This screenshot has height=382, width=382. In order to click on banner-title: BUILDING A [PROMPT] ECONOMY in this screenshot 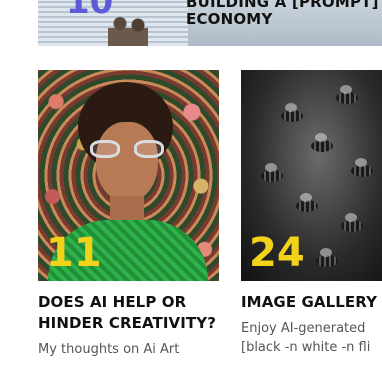, I will do `click(284, 14)`.